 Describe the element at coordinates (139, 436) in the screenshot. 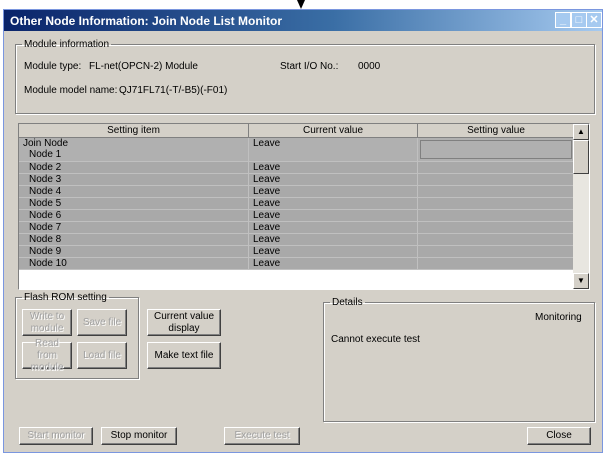

I see `stop-monitor-button: Stop monitor` at that location.